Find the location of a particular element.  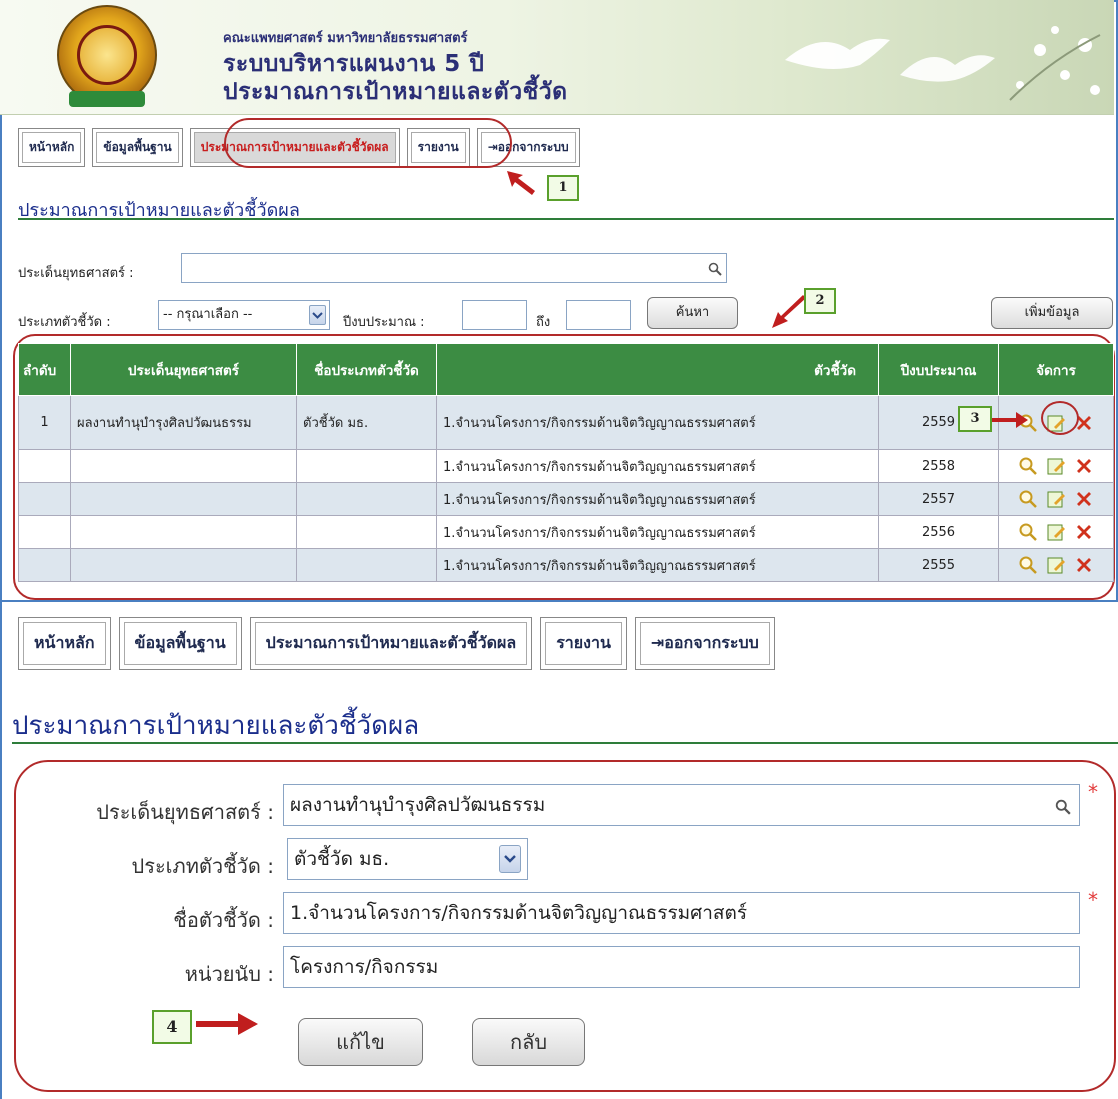

nav-report: รายงาน is located at coordinates (583, 643).